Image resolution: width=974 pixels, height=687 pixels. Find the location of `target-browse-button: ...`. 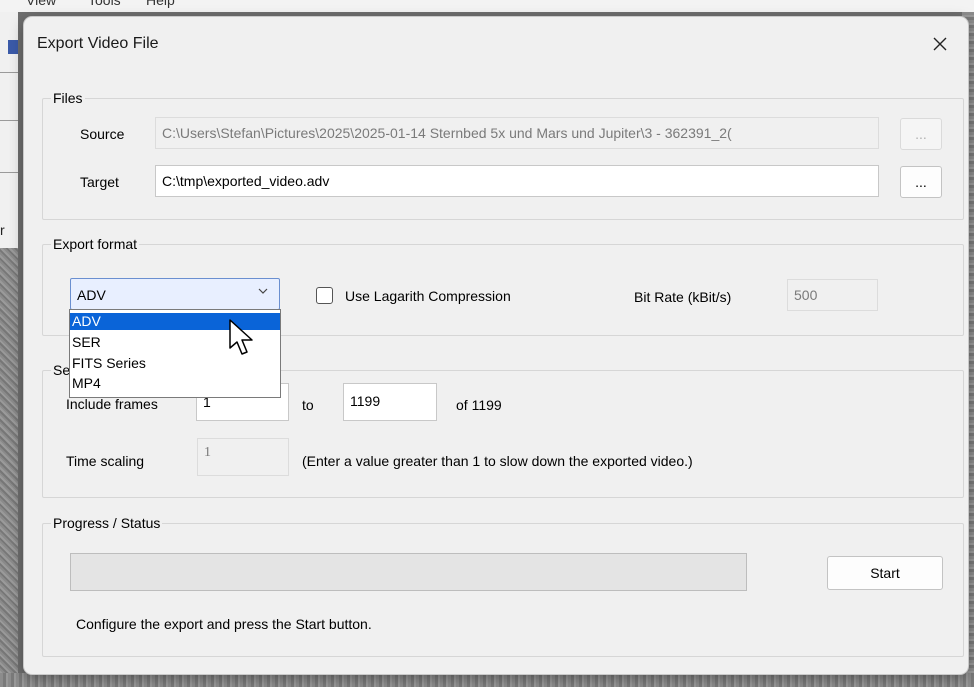

target-browse-button: ... is located at coordinates (921, 182).